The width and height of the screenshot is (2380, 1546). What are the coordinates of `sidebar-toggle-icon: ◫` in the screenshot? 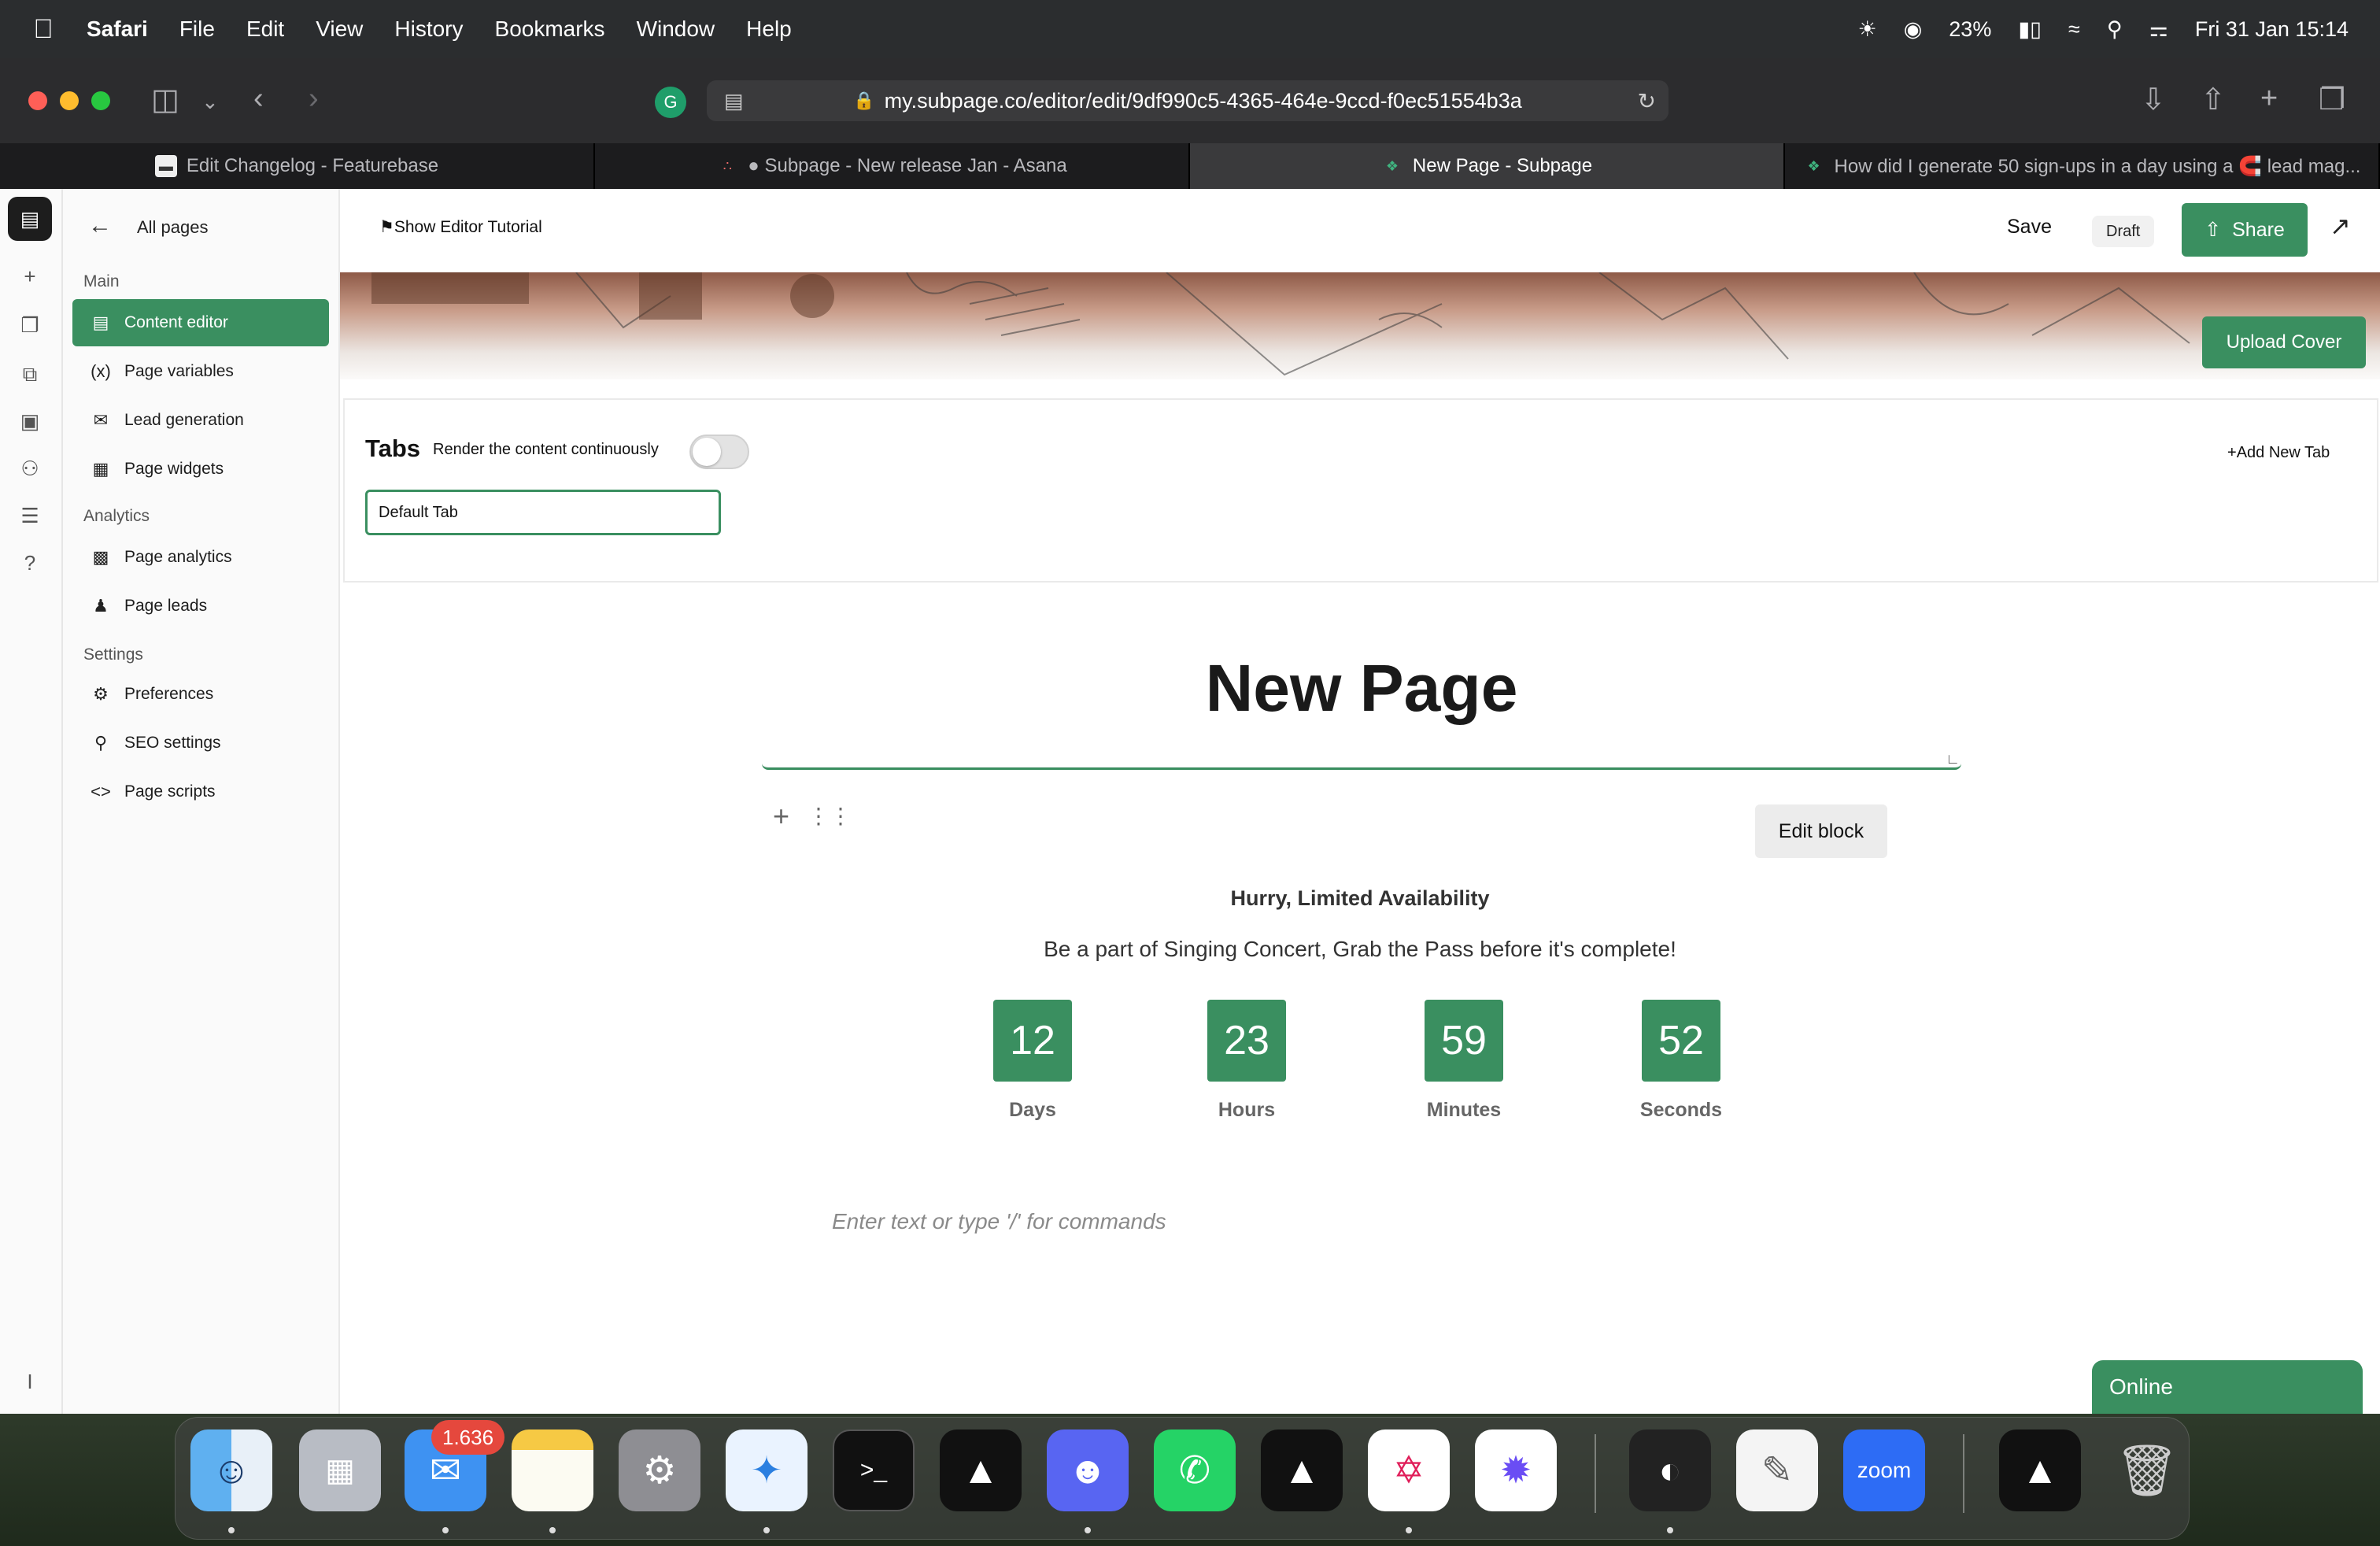 It's located at (165, 99).